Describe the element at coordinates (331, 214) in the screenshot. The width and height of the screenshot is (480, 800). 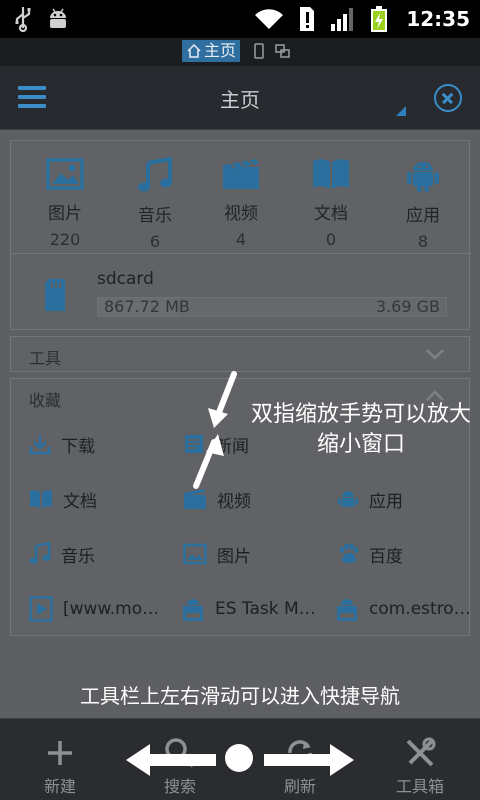
I see `category-label: 文档` at that location.